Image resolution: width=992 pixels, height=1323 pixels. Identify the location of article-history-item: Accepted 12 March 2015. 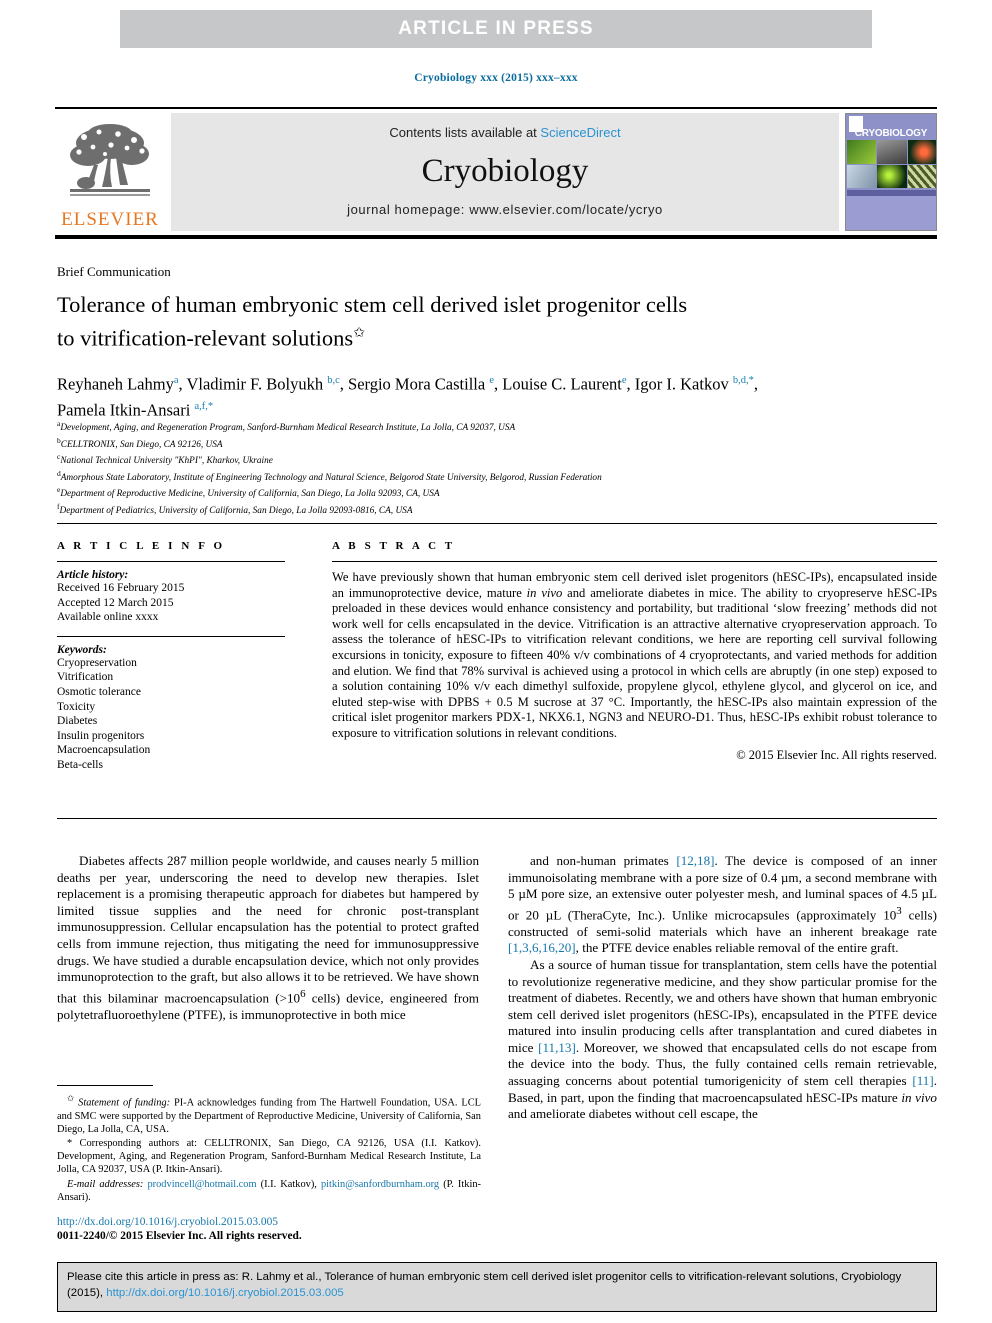
(115, 602).